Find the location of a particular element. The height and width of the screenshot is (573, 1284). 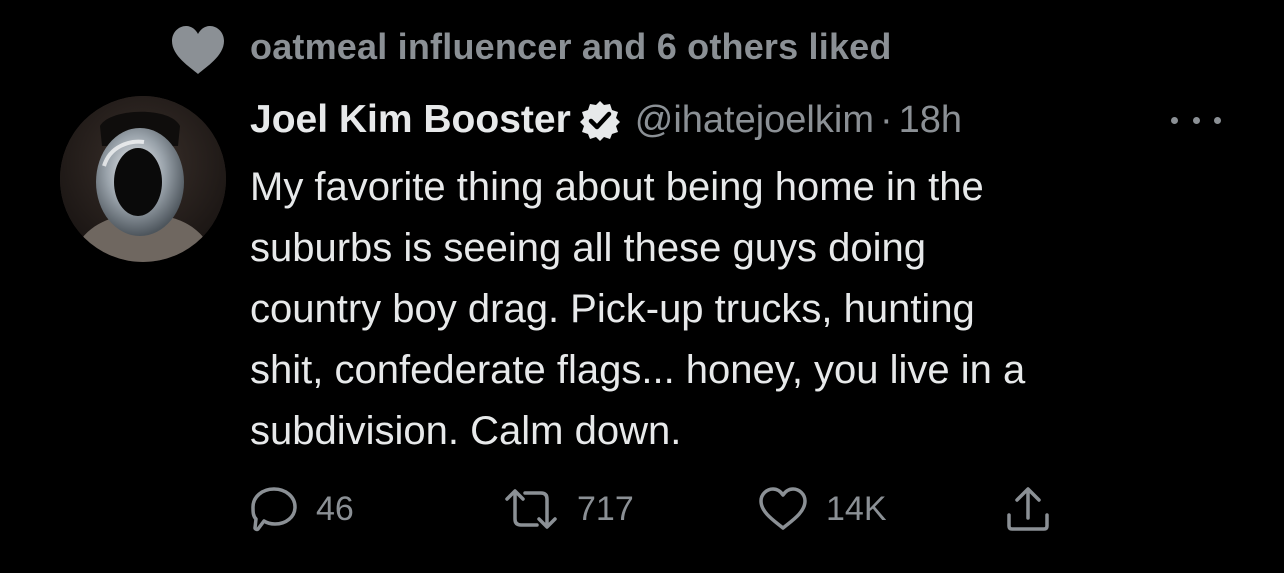

social-context: oatmeal influencer and 6 others liked is located at coordinates (530, 50).